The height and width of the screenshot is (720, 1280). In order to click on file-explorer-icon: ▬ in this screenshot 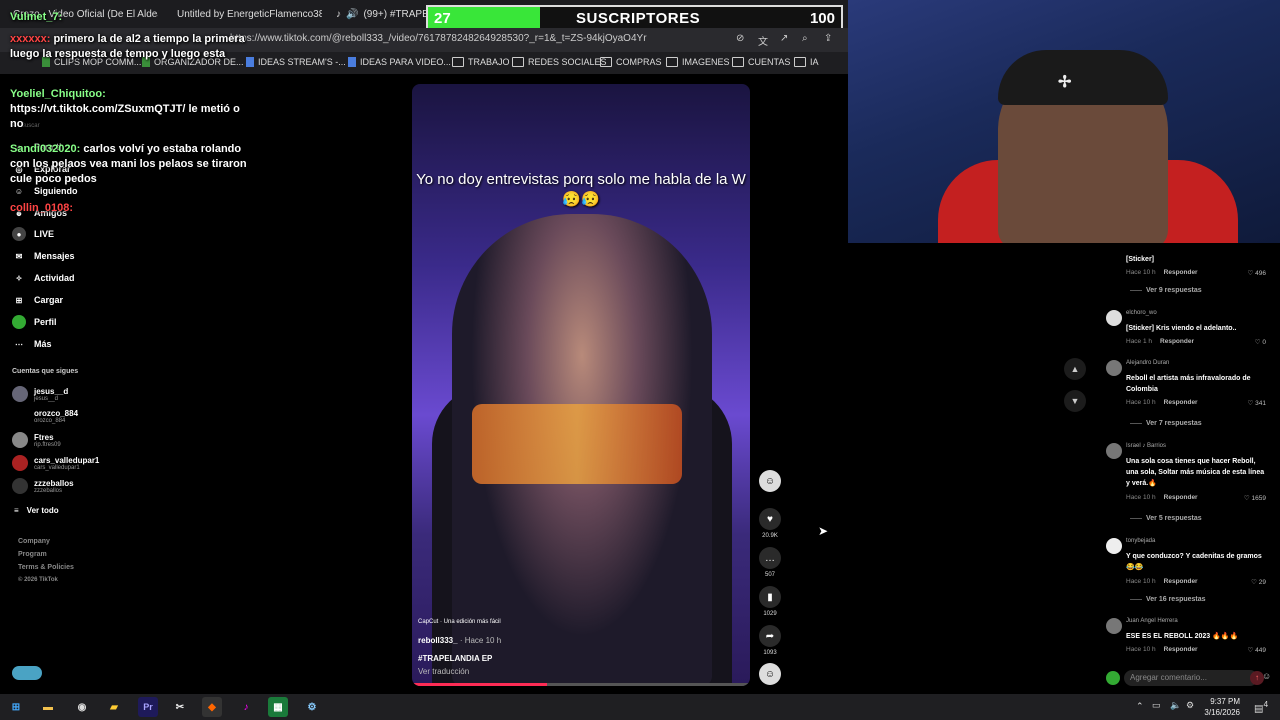, I will do `click(48, 707)`.